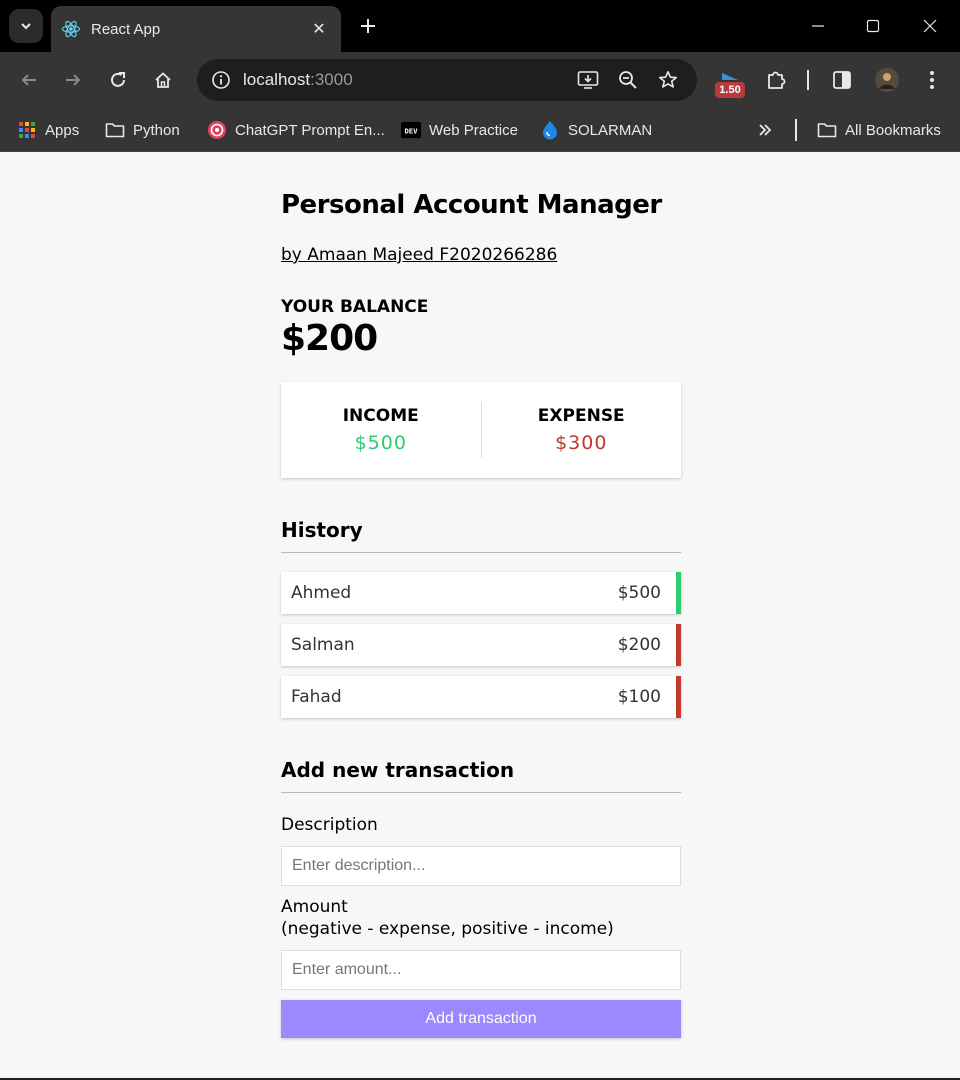  I want to click on profile-avatar, so click(887, 80).